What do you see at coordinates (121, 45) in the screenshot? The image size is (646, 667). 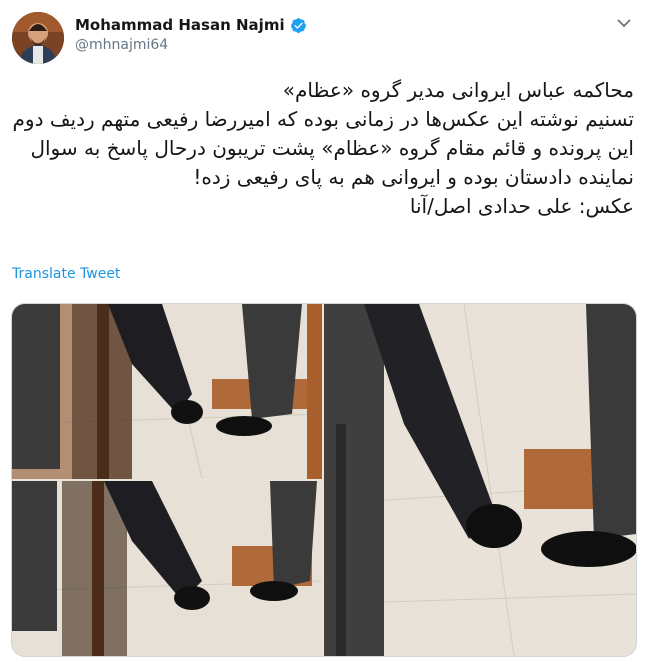 I see `author-handle: @mhnajmi64` at bounding box center [121, 45].